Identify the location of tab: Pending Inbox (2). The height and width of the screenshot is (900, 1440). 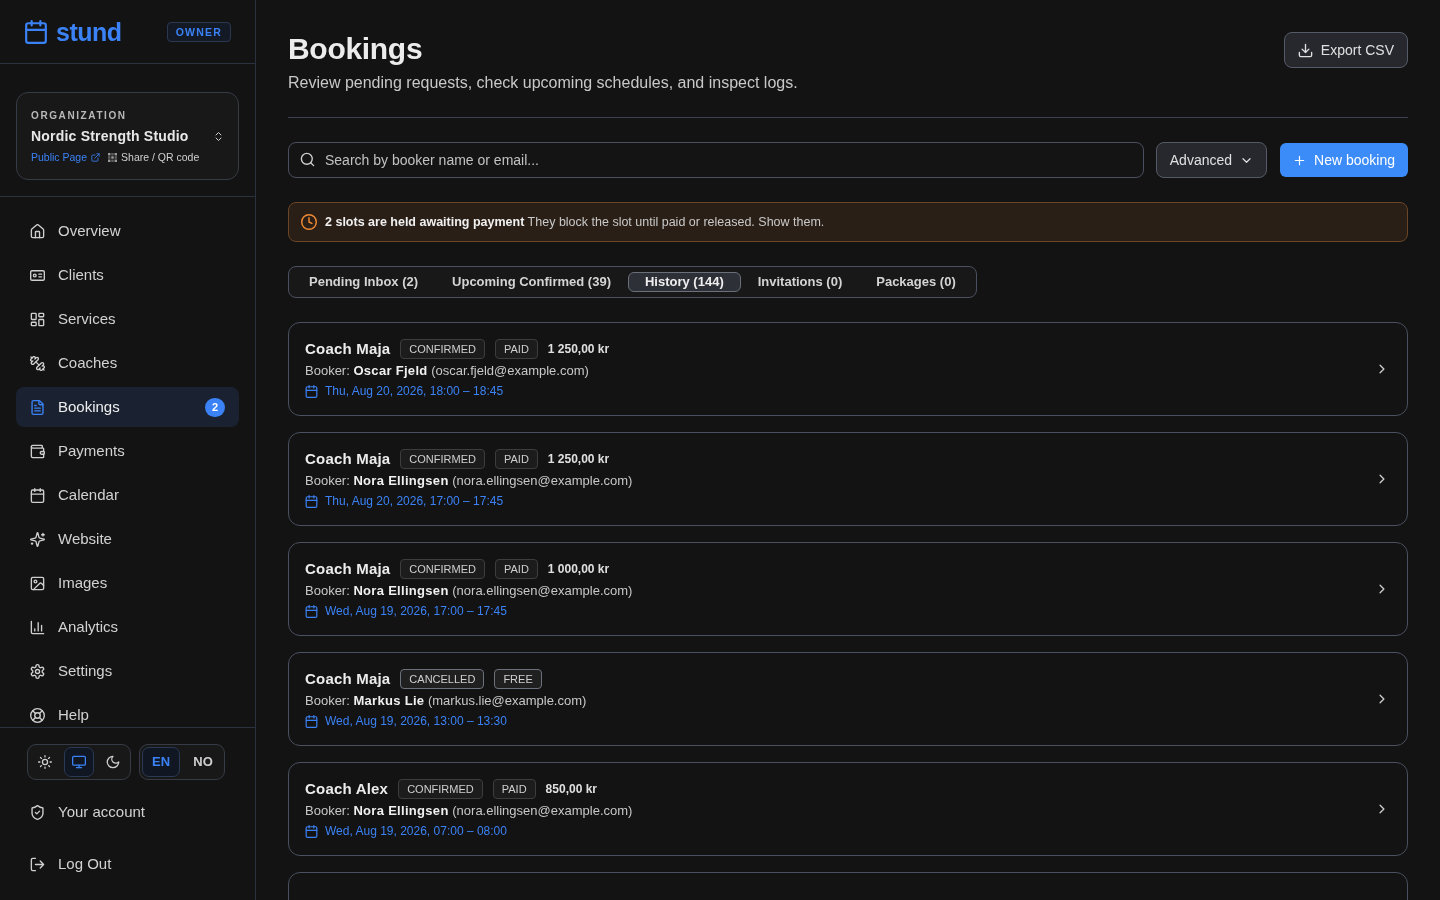
(364, 282).